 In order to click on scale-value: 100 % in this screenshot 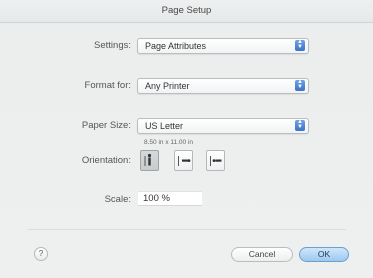, I will do `click(156, 198)`.